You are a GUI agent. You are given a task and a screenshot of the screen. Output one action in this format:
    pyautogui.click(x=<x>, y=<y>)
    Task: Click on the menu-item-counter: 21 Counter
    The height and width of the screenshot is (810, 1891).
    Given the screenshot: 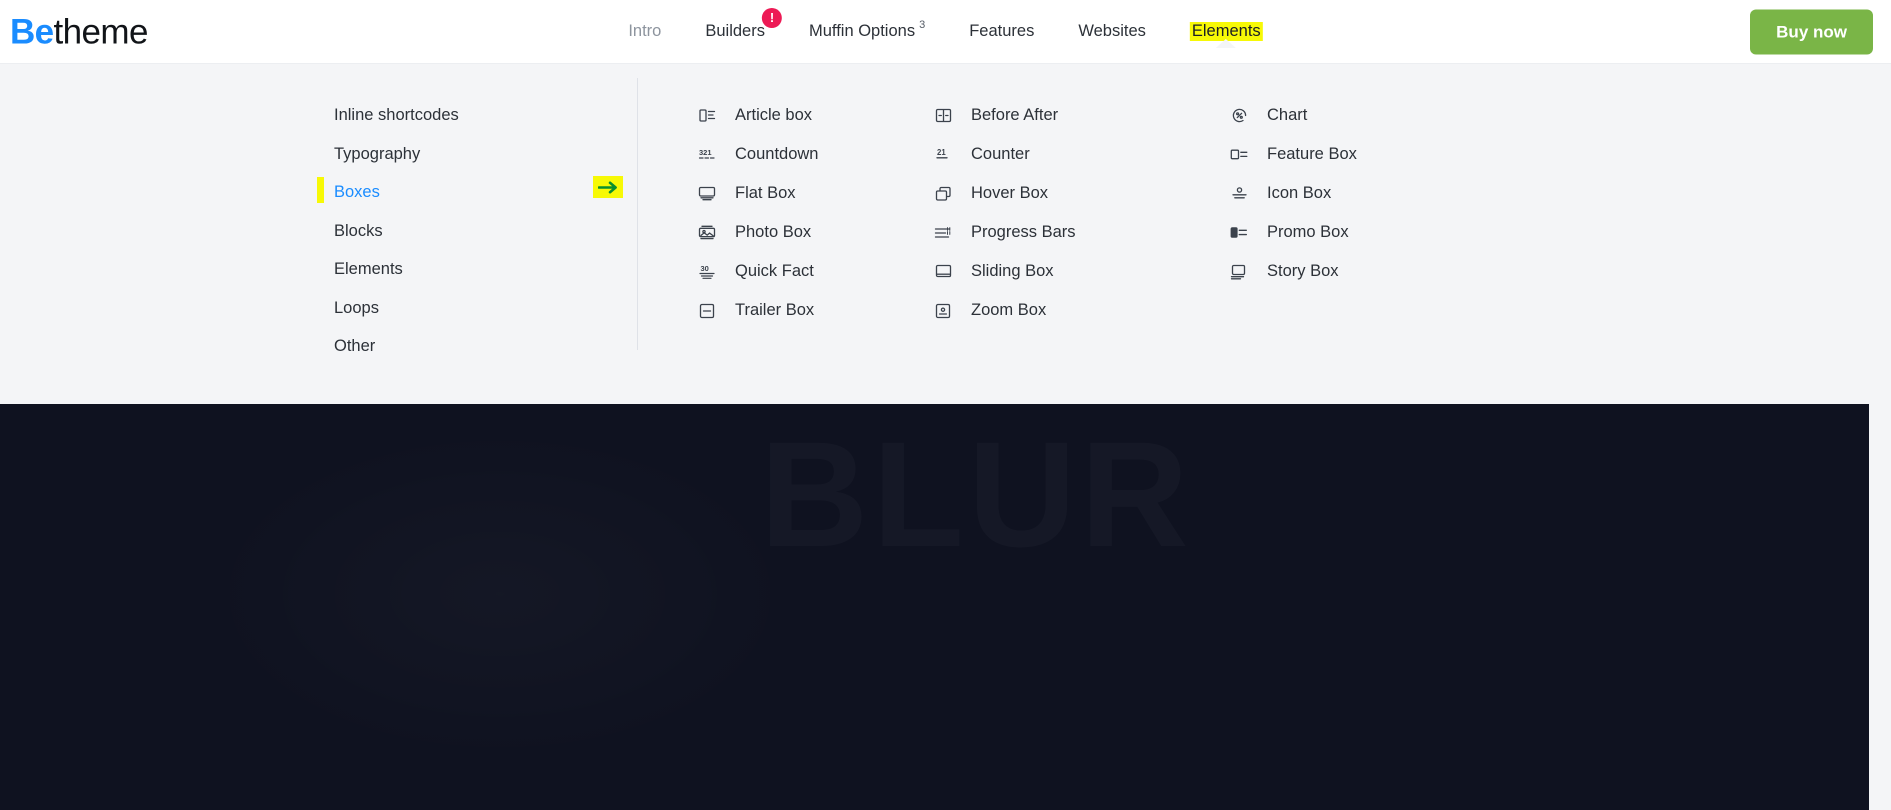 What is the action you would take?
    pyautogui.click(x=1081, y=154)
    